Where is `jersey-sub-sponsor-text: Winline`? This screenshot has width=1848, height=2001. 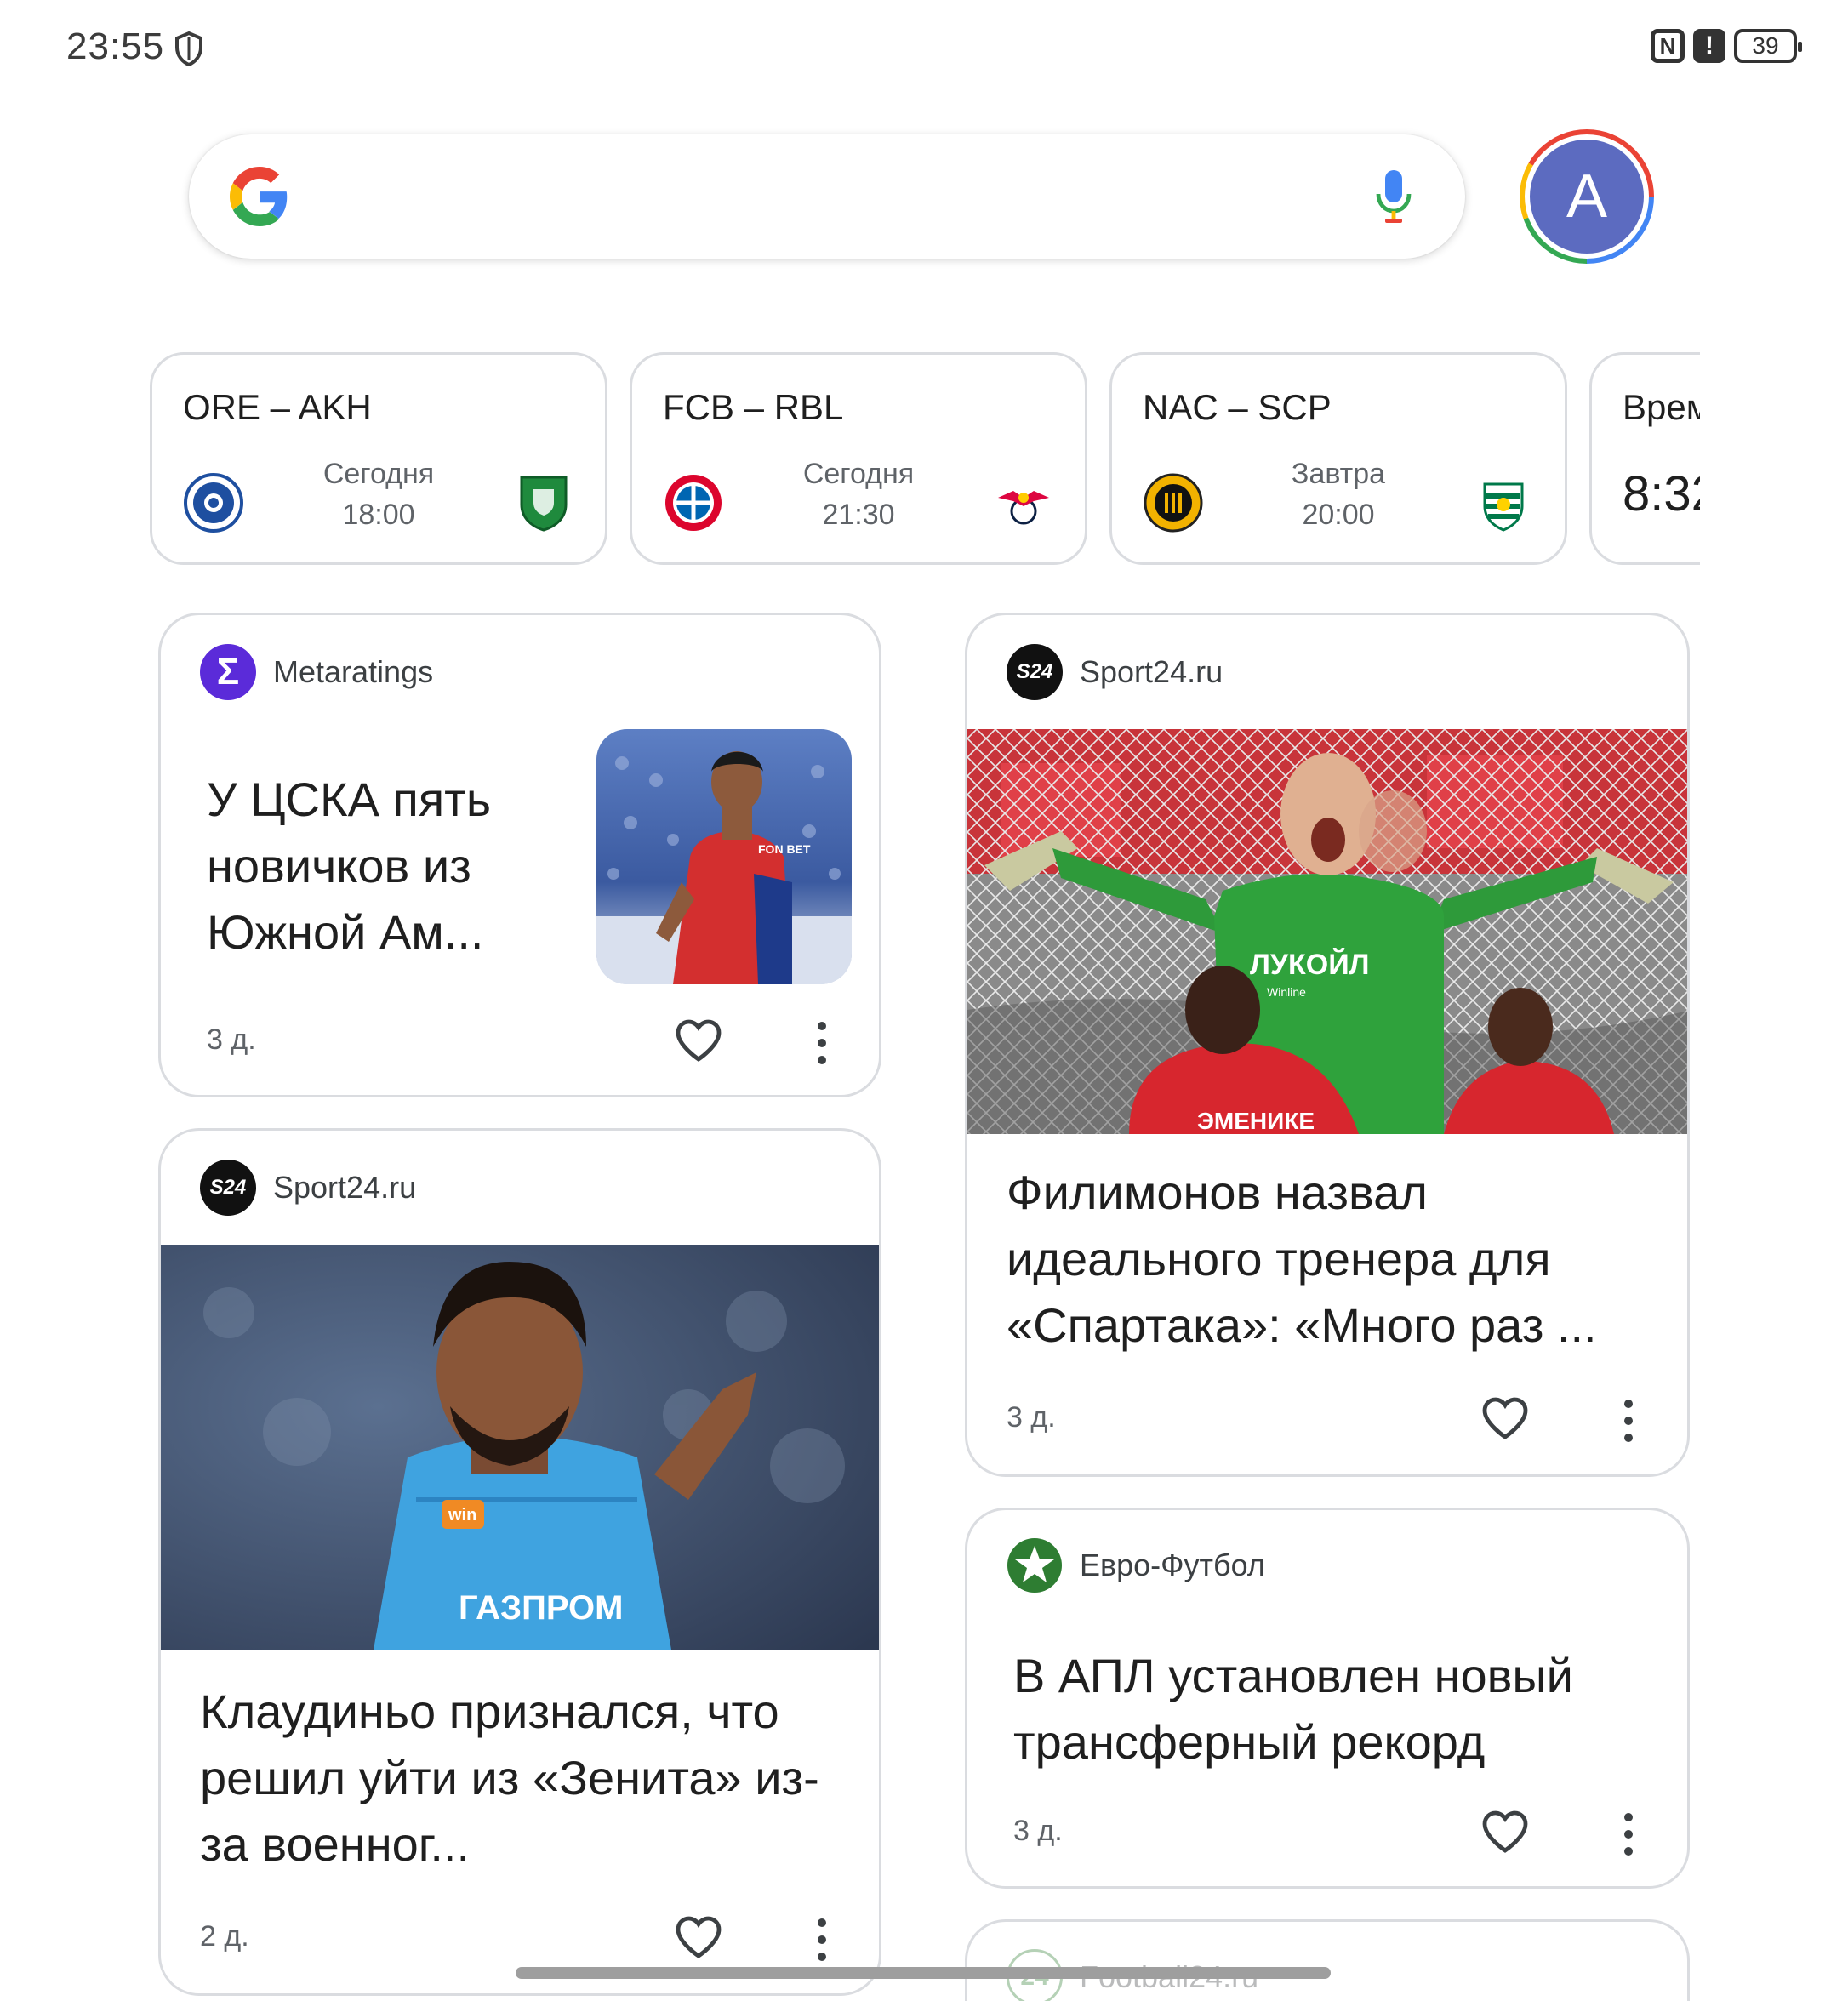 jersey-sub-sponsor-text: Winline is located at coordinates (1286, 992).